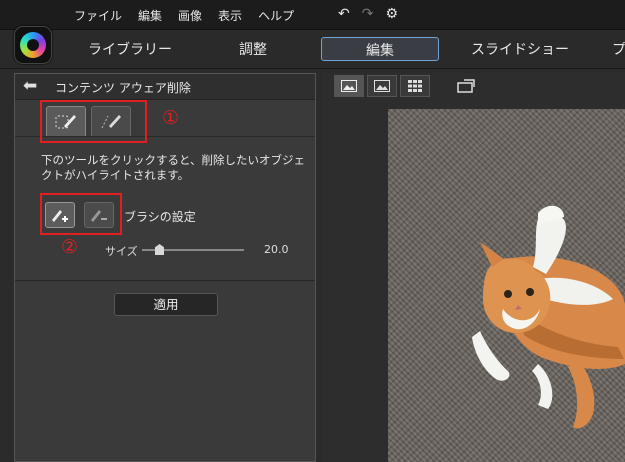 This screenshot has height=462, width=625. What do you see at coordinates (121, 251) in the screenshot?
I see `size-label: サイズ` at bounding box center [121, 251].